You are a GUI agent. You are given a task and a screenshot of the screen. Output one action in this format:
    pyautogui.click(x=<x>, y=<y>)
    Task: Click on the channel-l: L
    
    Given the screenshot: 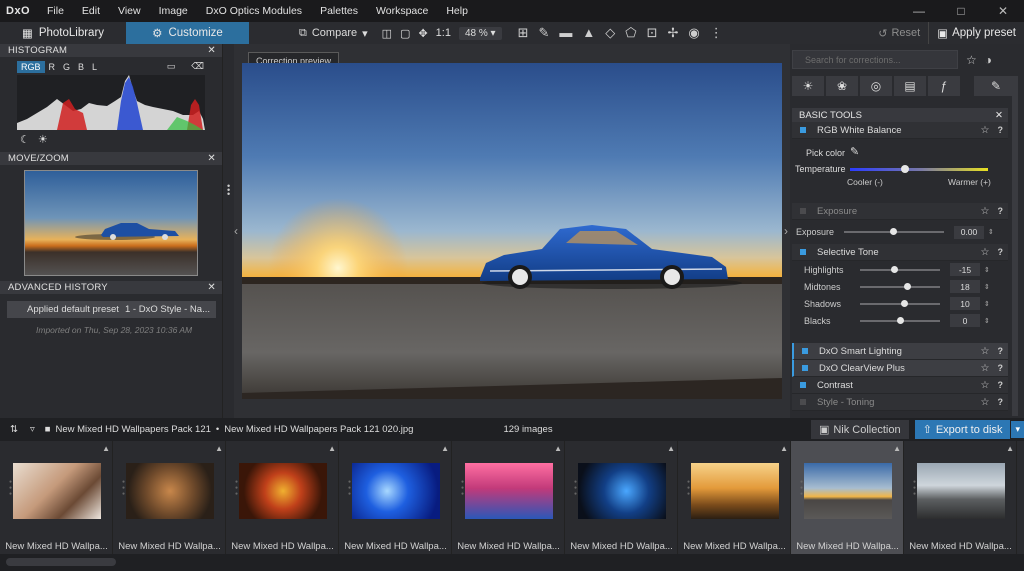 What is the action you would take?
    pyautogui.click(x=94, y=67)
    